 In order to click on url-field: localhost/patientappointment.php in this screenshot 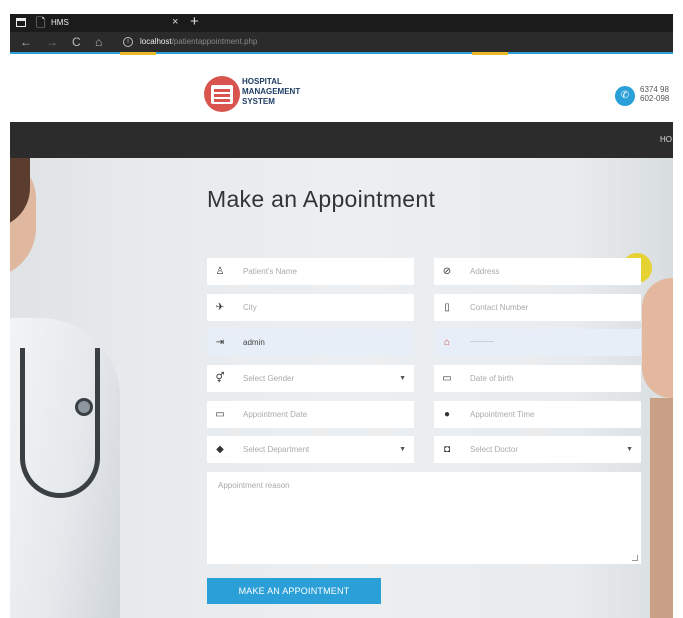, I will do `click(198, 42)`.